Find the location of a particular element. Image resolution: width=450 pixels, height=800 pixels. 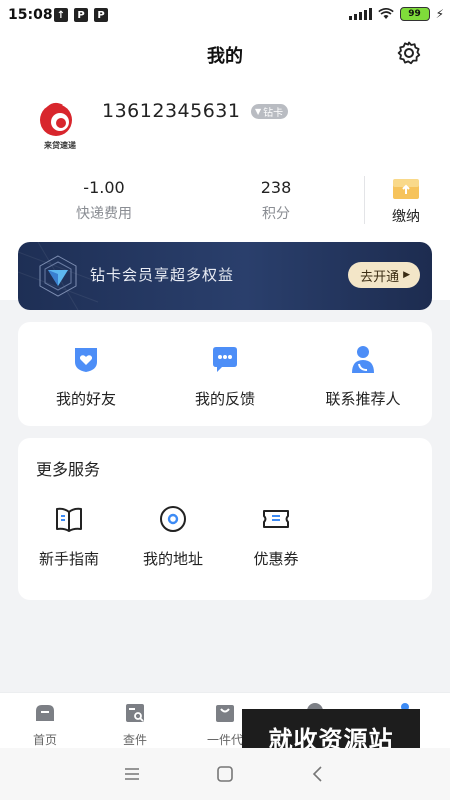

location-icon is located at coordinates (173, 519).